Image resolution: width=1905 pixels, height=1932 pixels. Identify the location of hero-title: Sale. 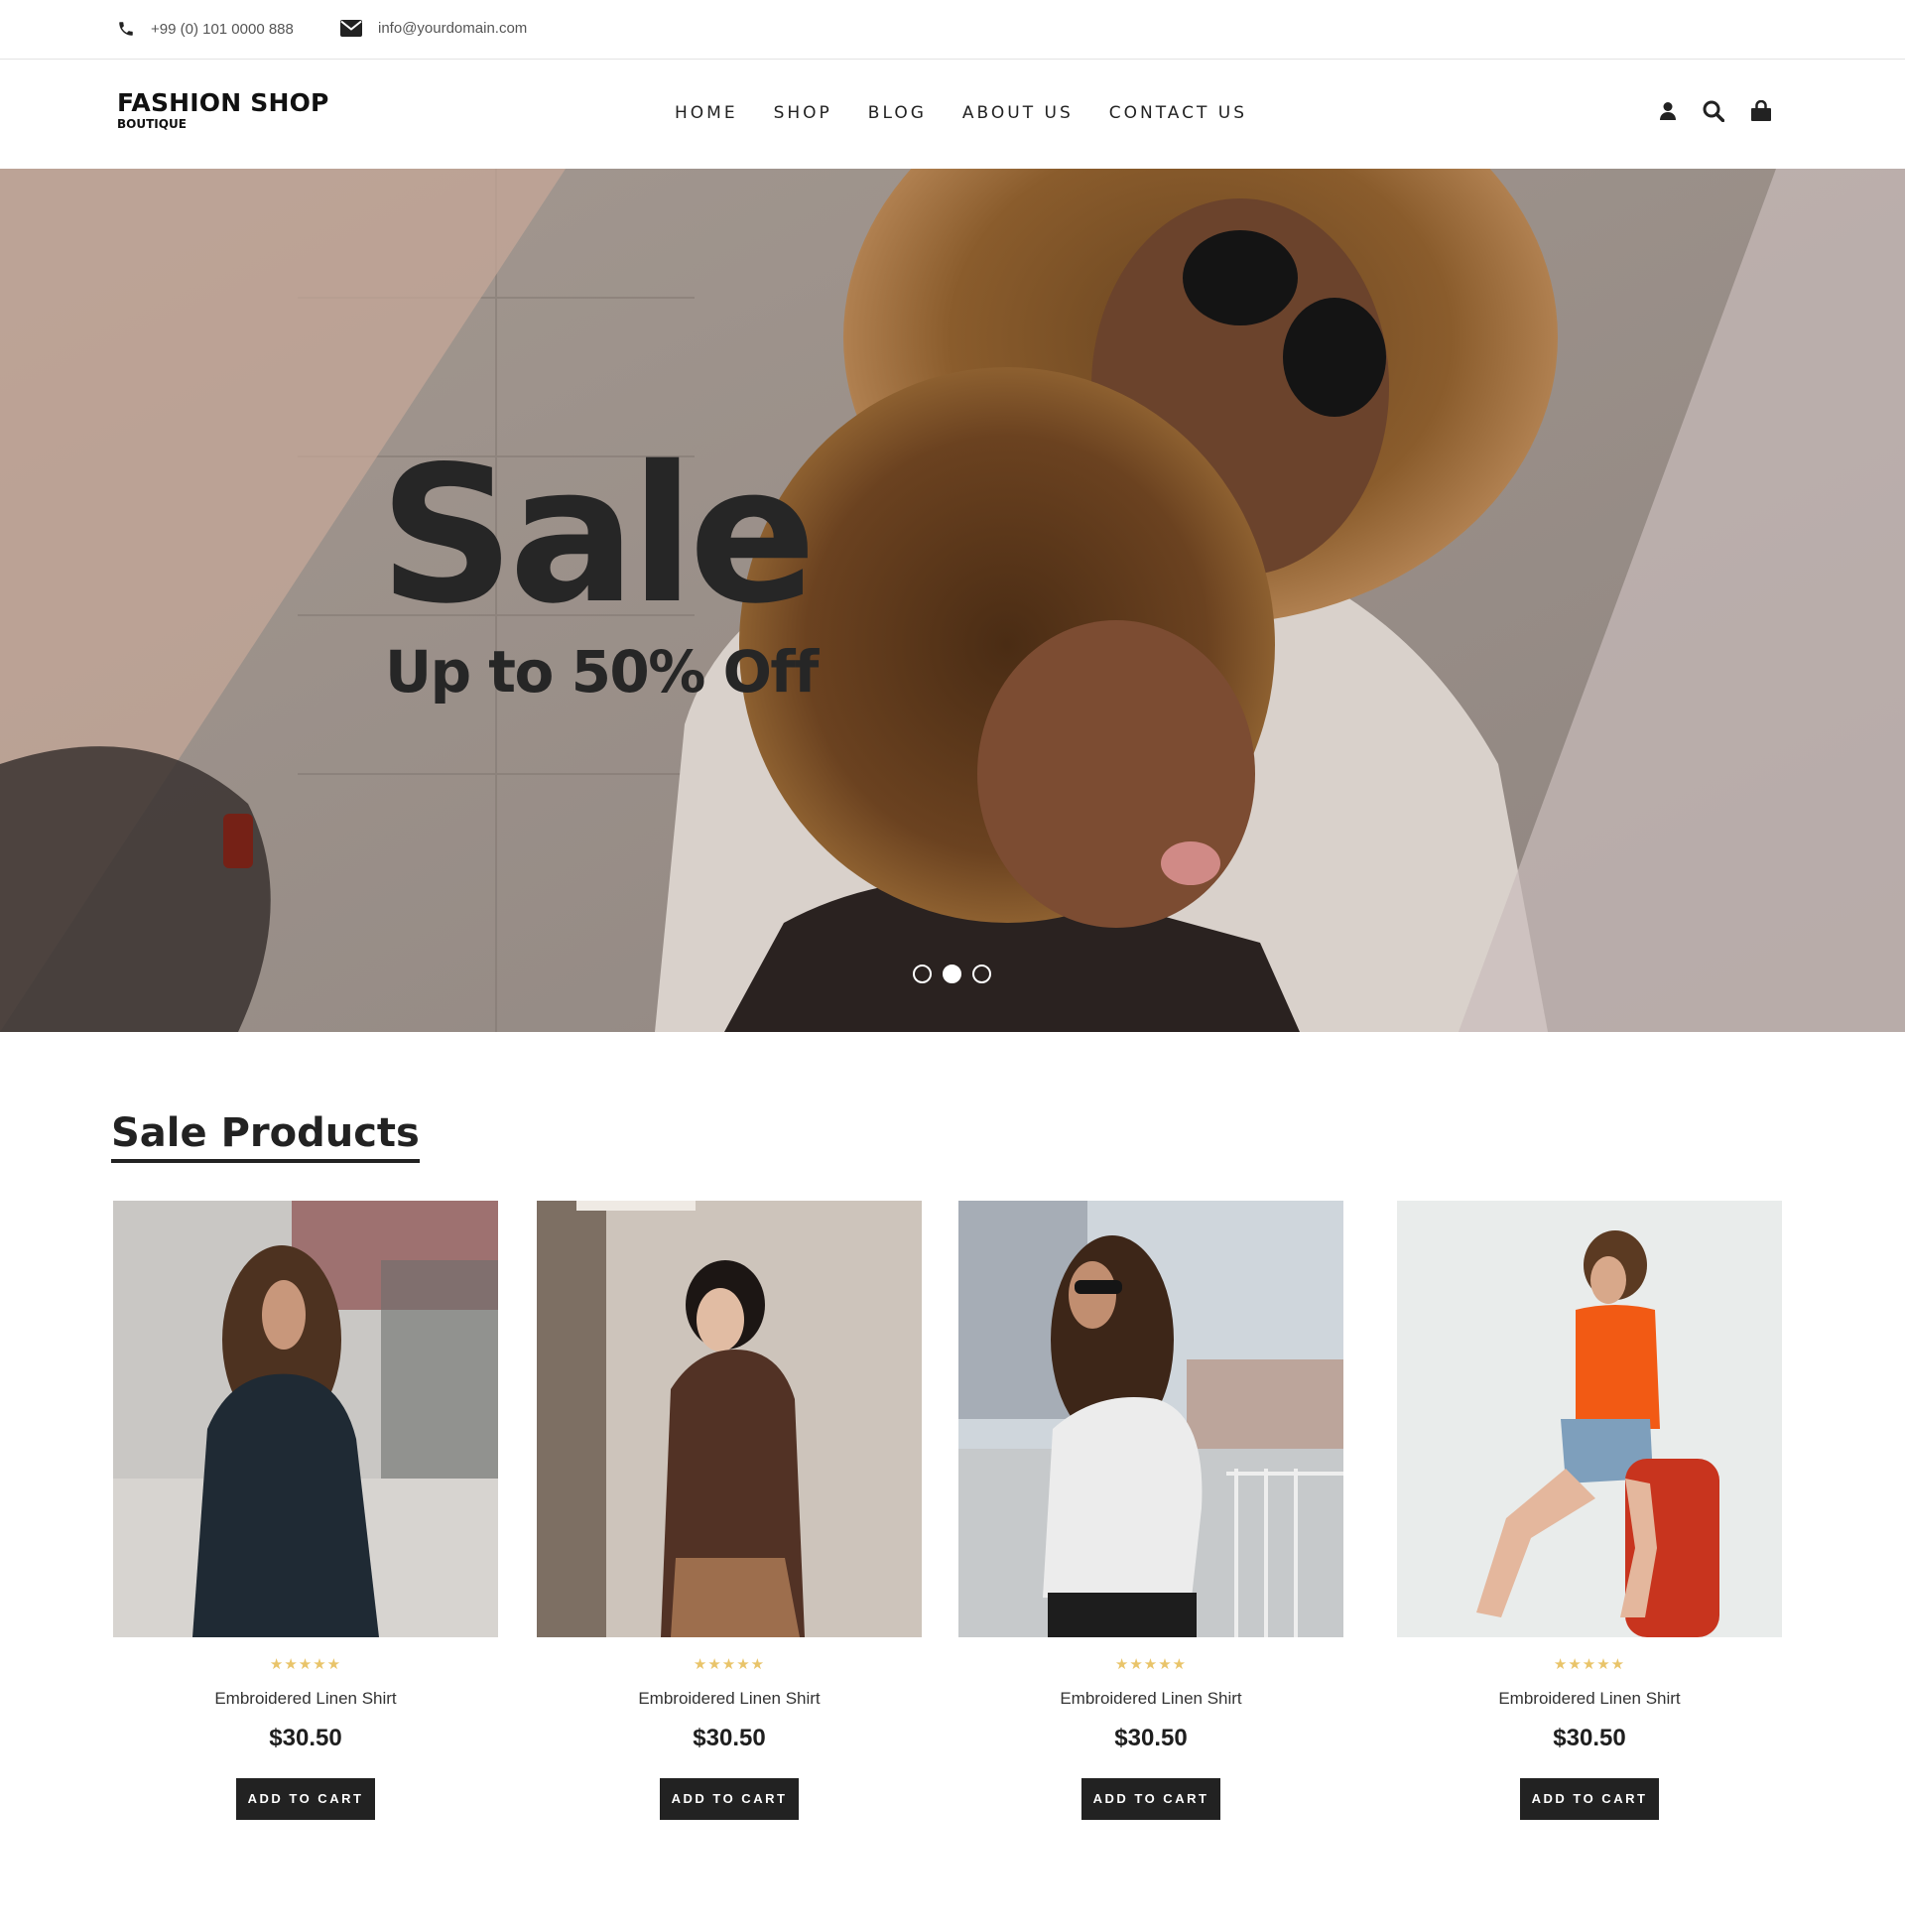
(598, 536).